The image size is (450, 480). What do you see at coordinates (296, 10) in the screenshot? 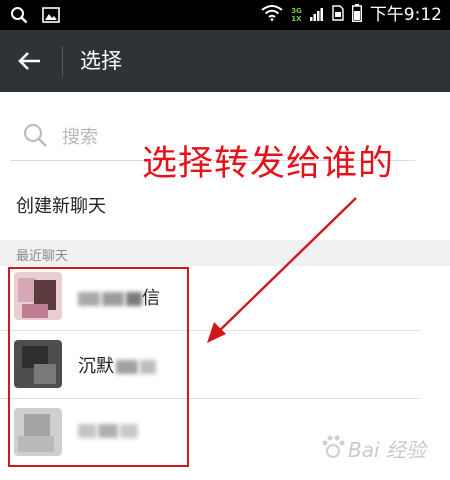
I see `network-type-label: 3G` at bounding box center [296, 10].